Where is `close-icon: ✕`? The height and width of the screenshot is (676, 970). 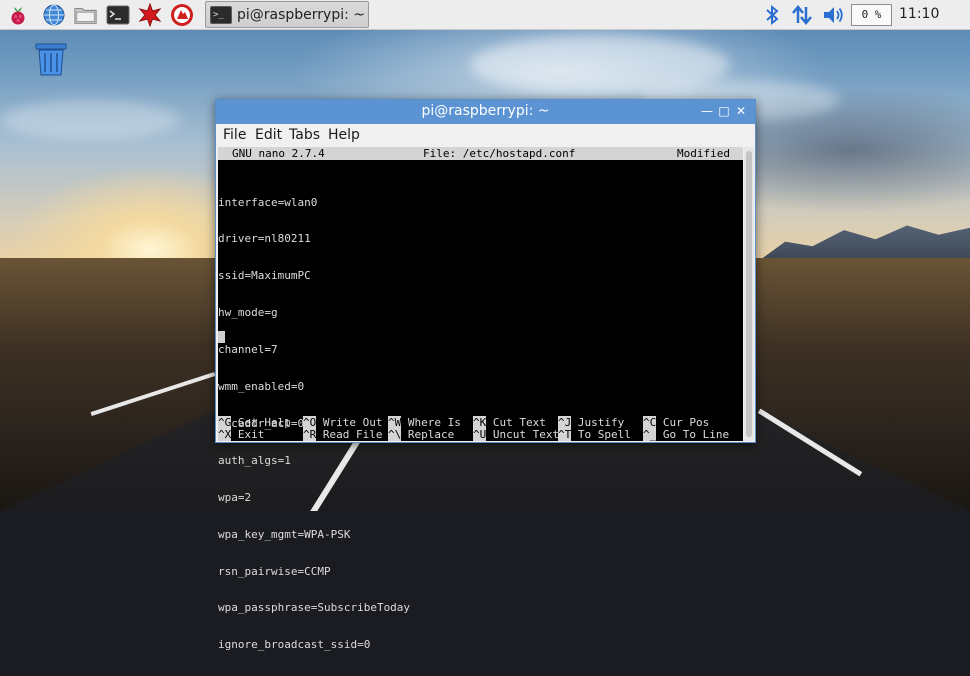
close-icon: ✕ is located at coordinates (741, 111).